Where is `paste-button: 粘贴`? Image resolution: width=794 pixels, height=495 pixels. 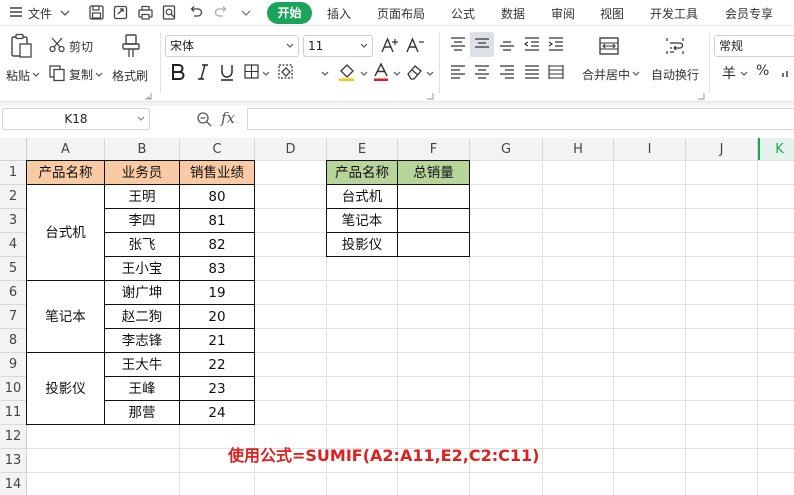
paste-button: 粘贴 is located at coordinates (18, 75).